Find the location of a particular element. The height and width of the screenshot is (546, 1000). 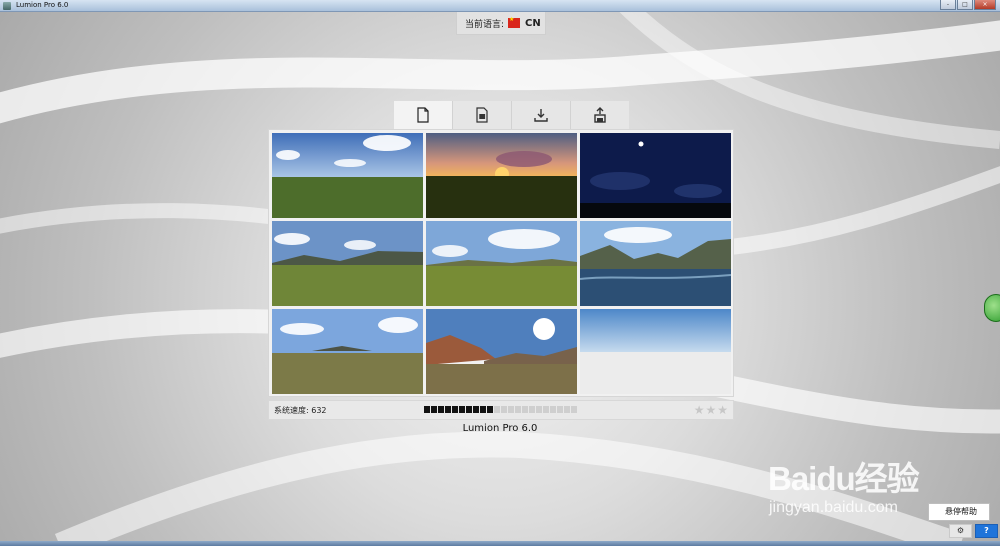

tab-load is located at coordinates (541, 115).